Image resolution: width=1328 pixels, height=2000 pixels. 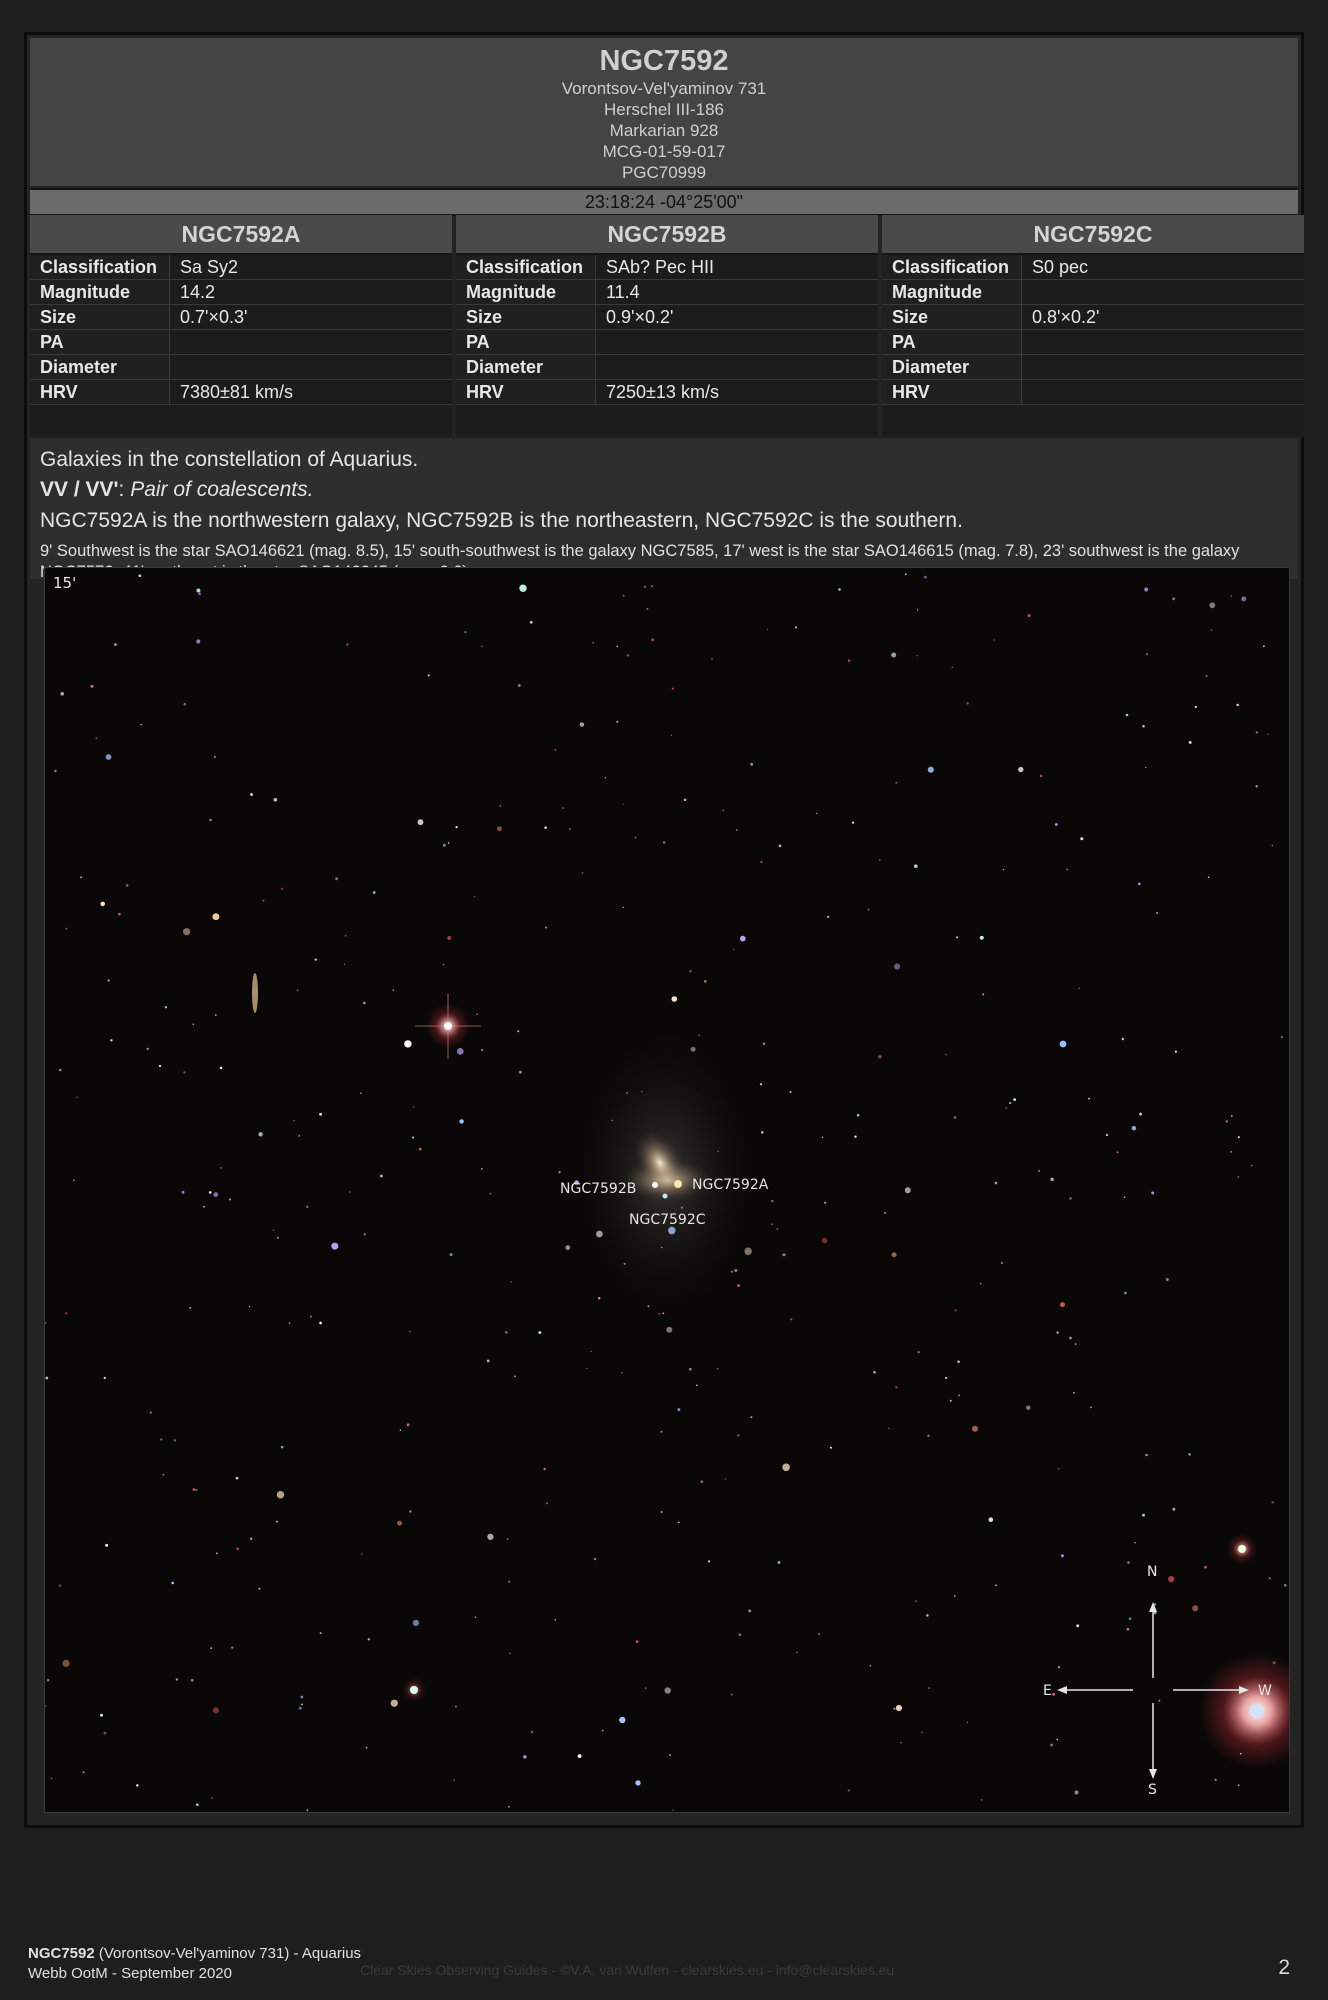 I want to click on row-classification: Classification SAb? Pec HII, so click(x=667, y=267).